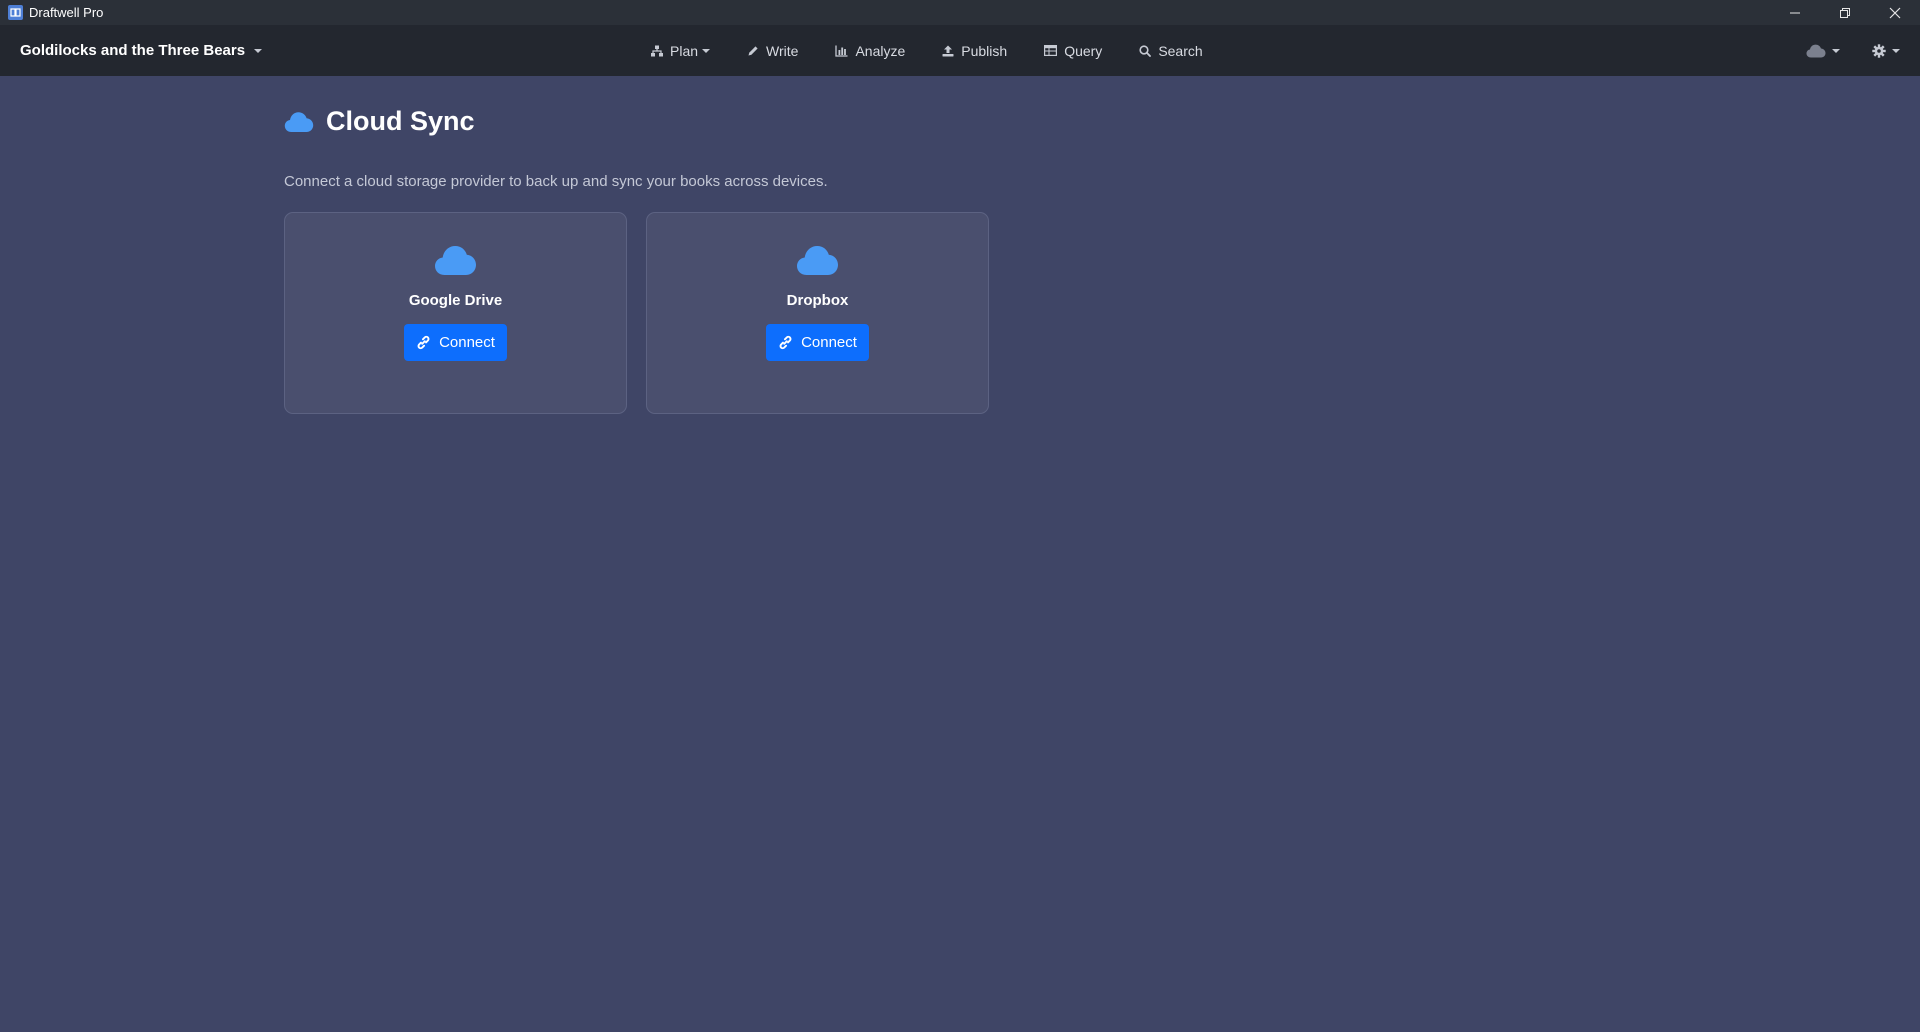 This screenshot has width=1920, height=1032. What do you see at coordinates (1145, 50) in the screenshot?
I see `search-icon` at bounding box center [1145, 50].